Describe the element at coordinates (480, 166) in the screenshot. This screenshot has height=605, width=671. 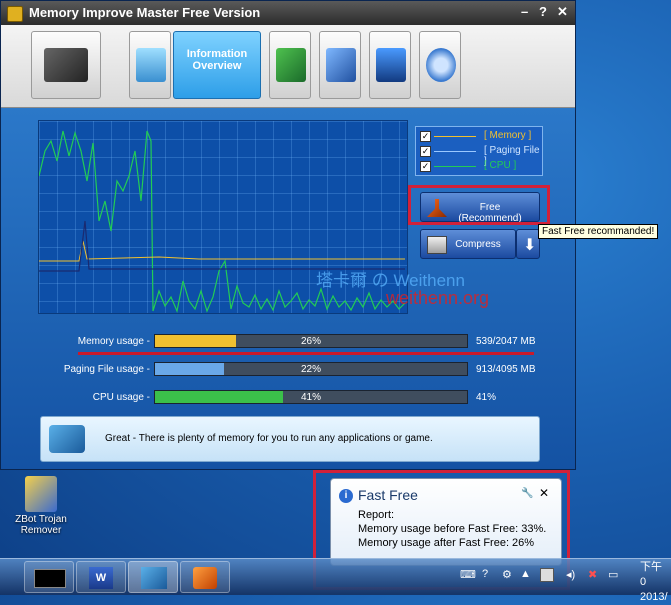
I see `legend-cpu: ✓ [ CPU ]` at that location.